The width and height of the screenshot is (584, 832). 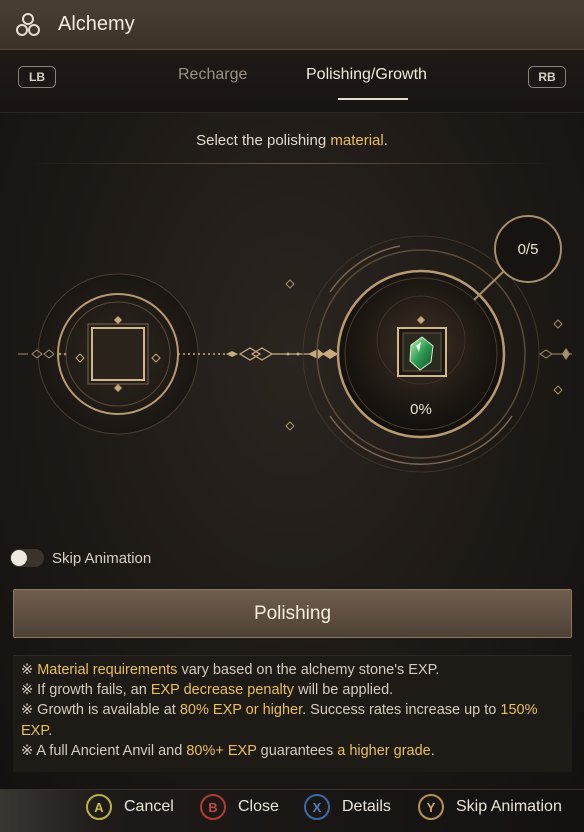 I want to click on skip-animation-hint: Y Skip Animation, so click(x=490, y=807).